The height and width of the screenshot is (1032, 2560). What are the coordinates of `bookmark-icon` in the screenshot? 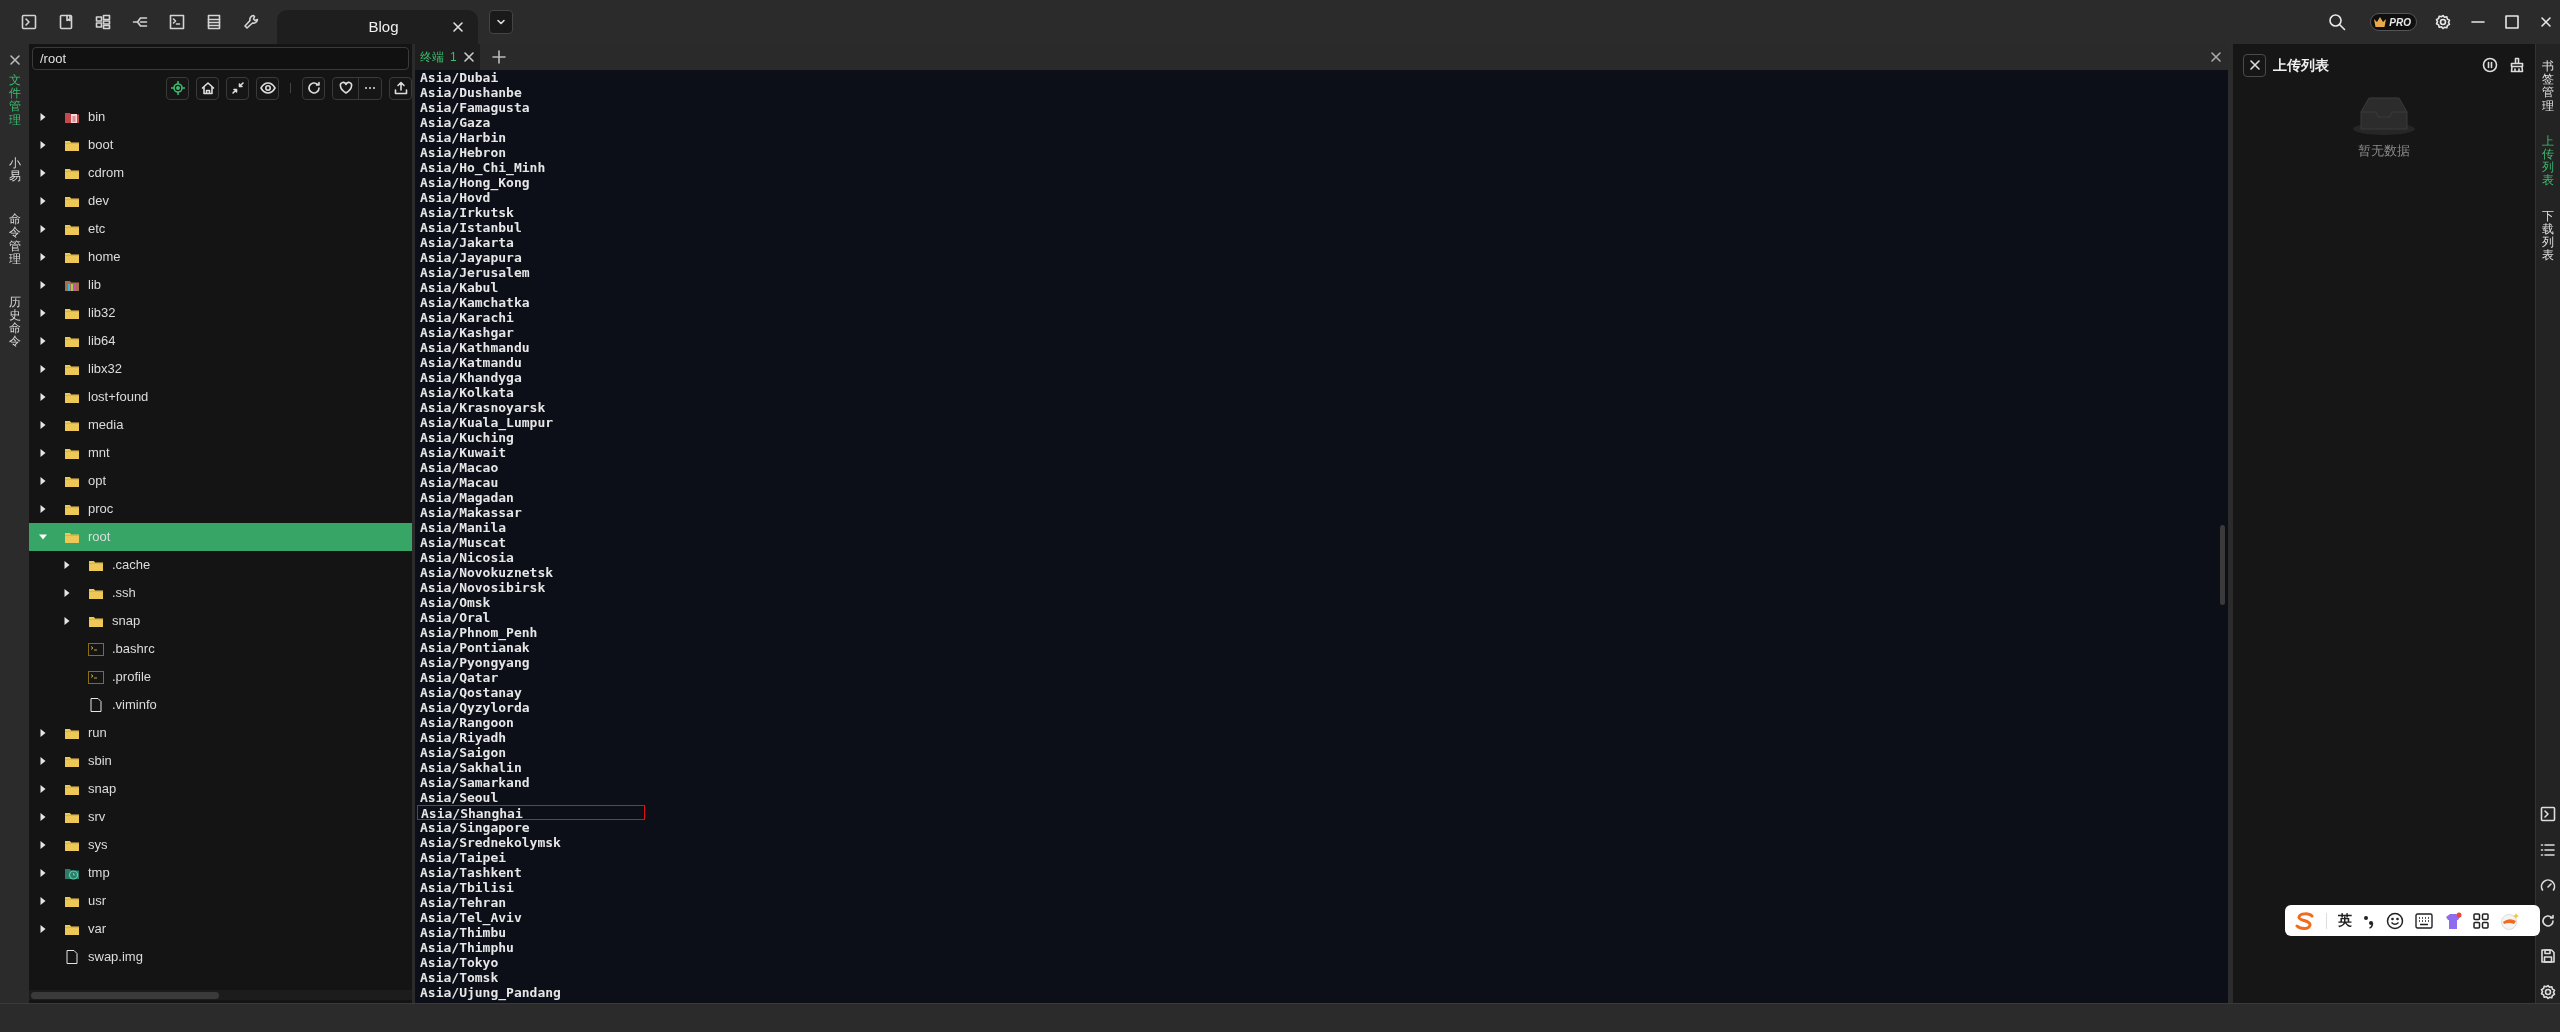 It's located at (66, 22).